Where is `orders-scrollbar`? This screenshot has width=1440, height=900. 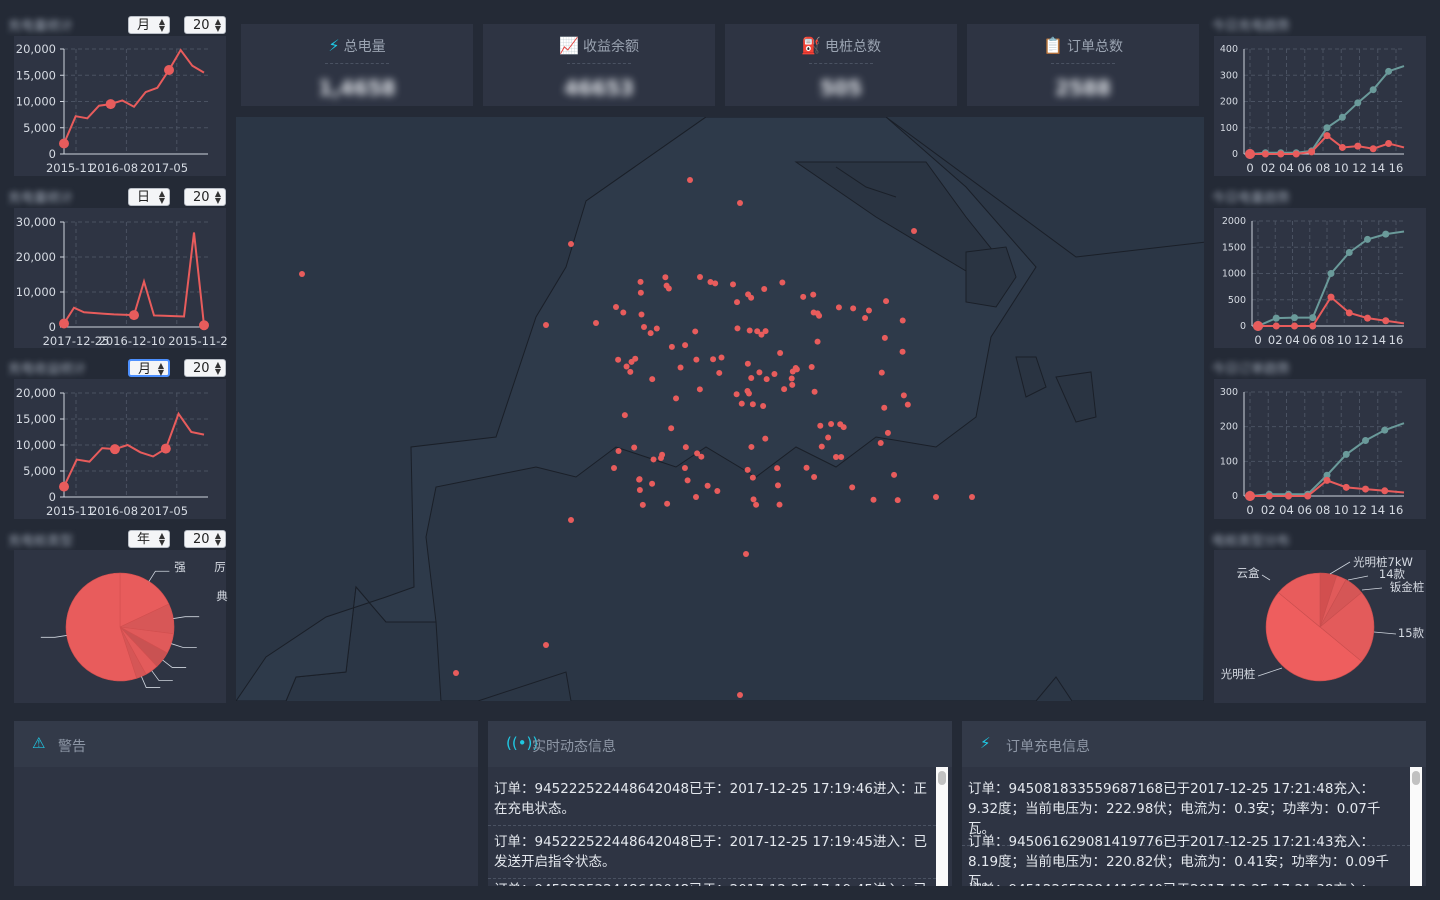 orders-scrollbar is located at coordinates (1416, 826).